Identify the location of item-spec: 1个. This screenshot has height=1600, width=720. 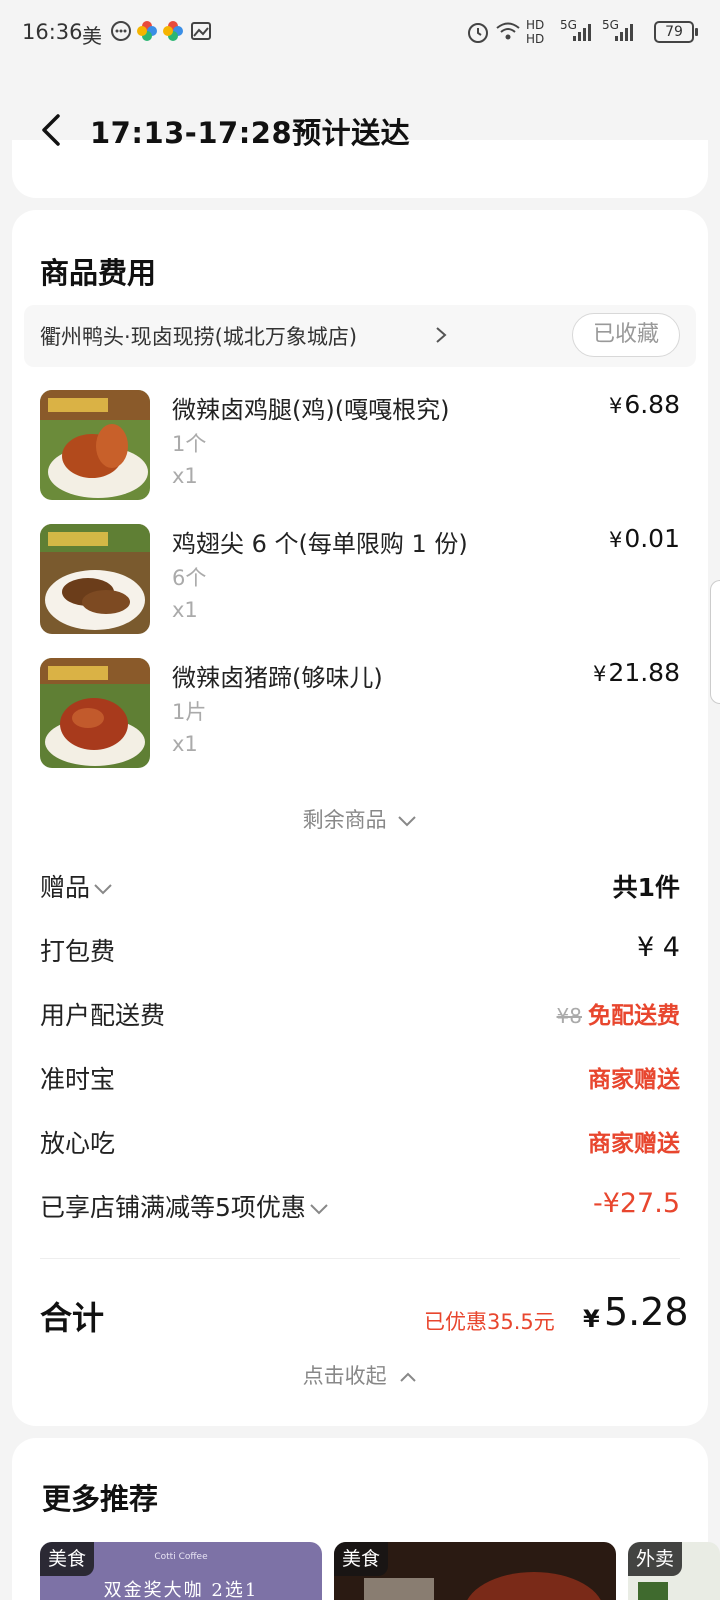
(189, 444).